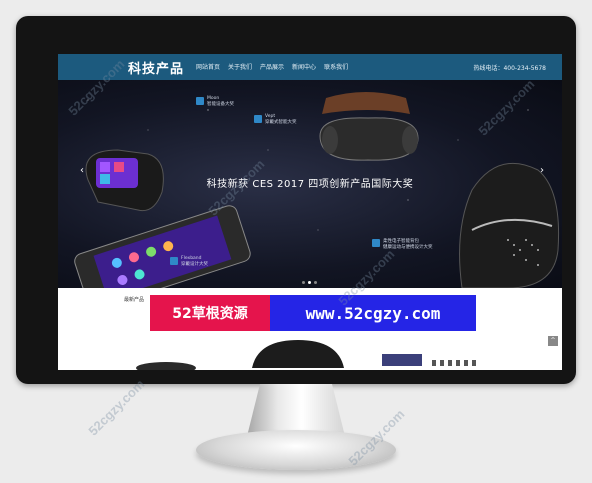 The width and height of the screenshot is (592, 483). I want to click on hotline: 热线电话：400-234-5678, so click(509, 68).